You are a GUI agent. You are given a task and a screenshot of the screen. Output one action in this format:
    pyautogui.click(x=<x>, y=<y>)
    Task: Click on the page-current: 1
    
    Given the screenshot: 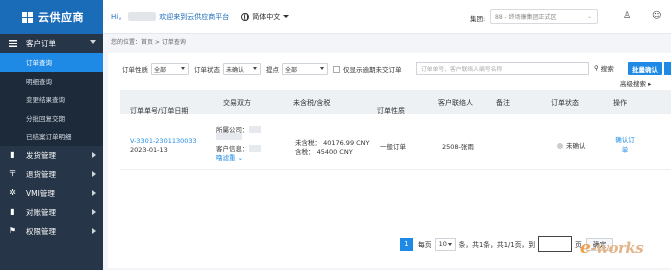 What is the action you would take?
    pyautogui.click(x=406, y=244)
    